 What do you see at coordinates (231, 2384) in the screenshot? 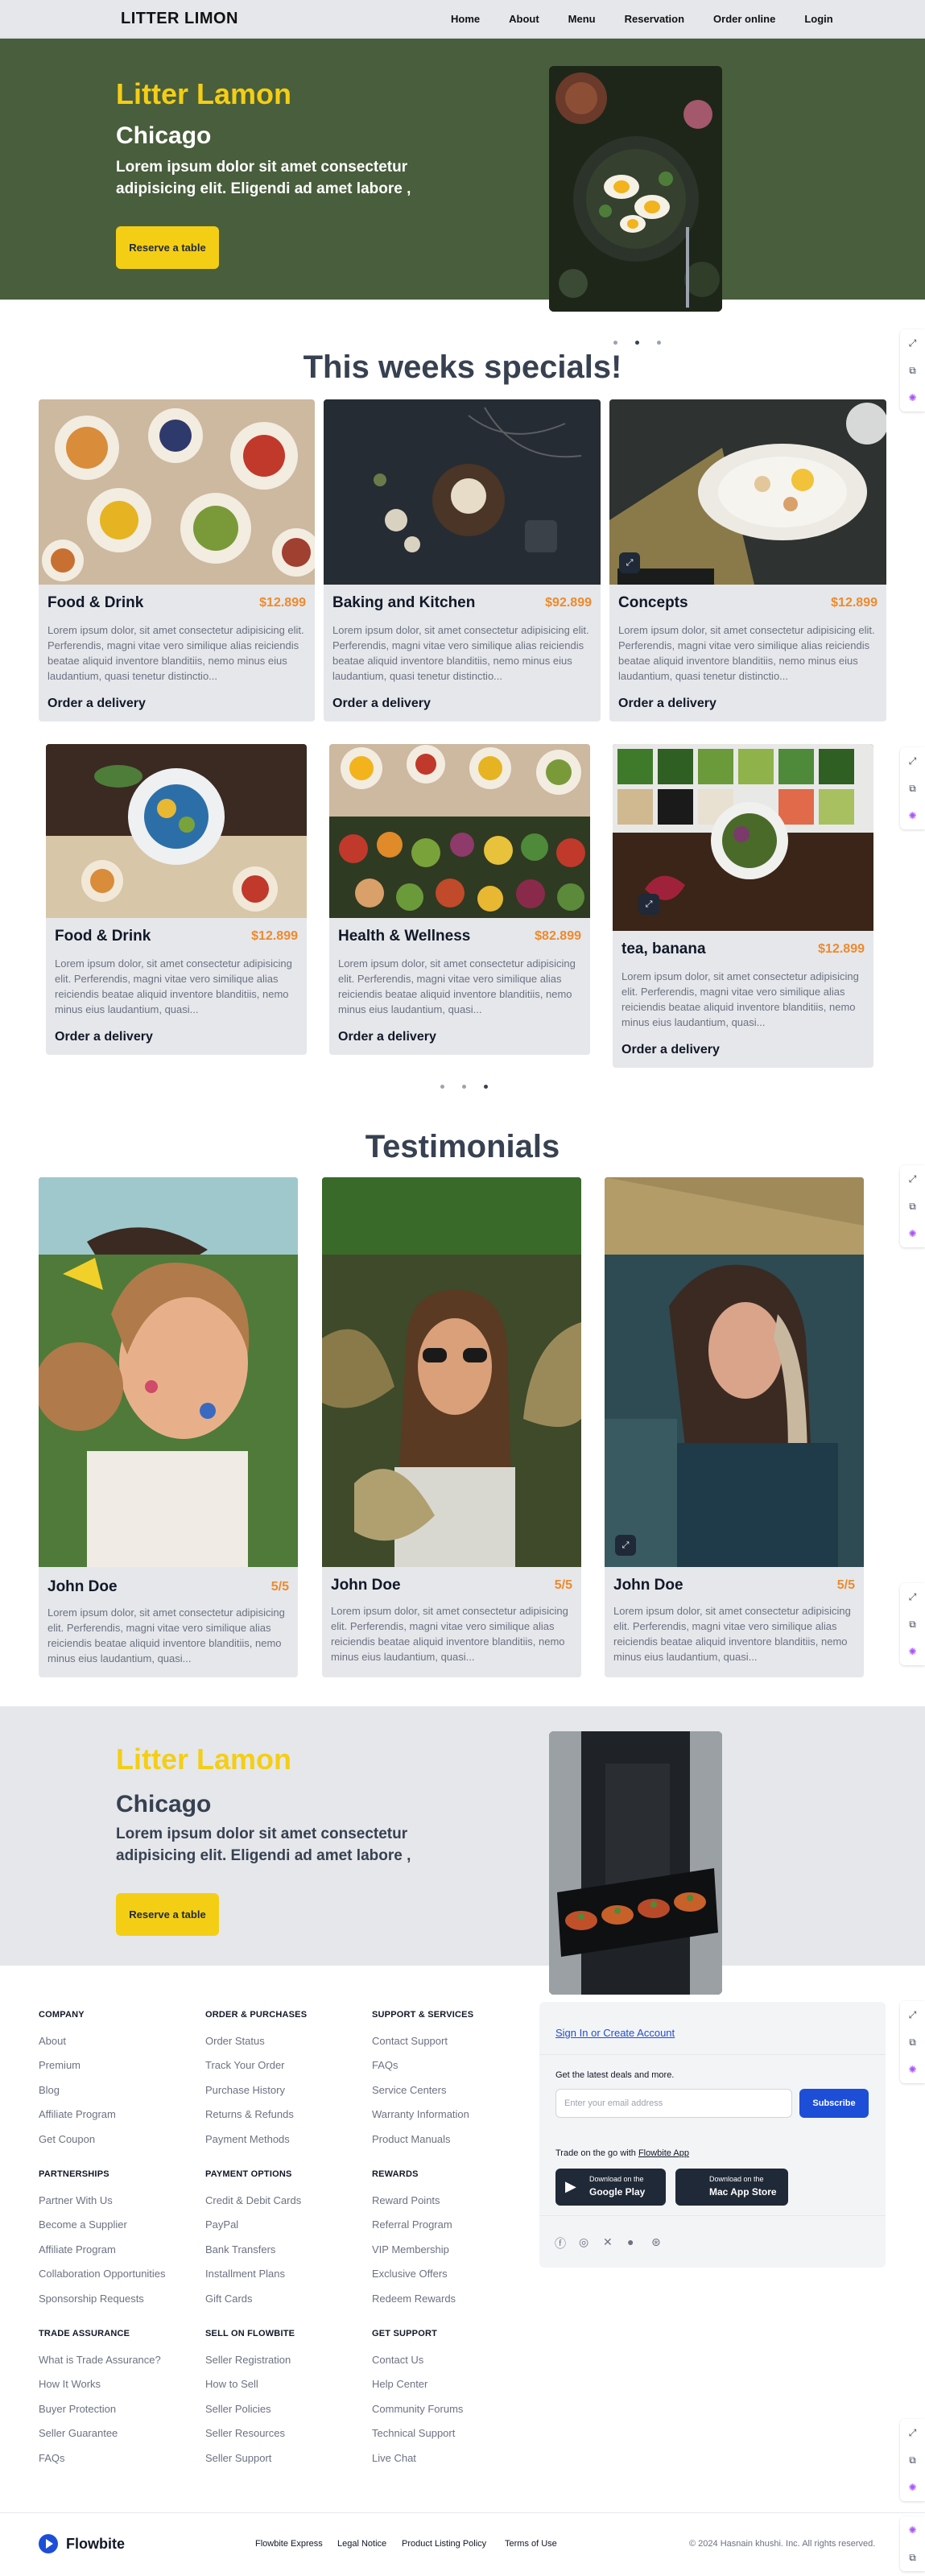
I see `footer-link: How to Sell` at bounding box center [231, 2384].